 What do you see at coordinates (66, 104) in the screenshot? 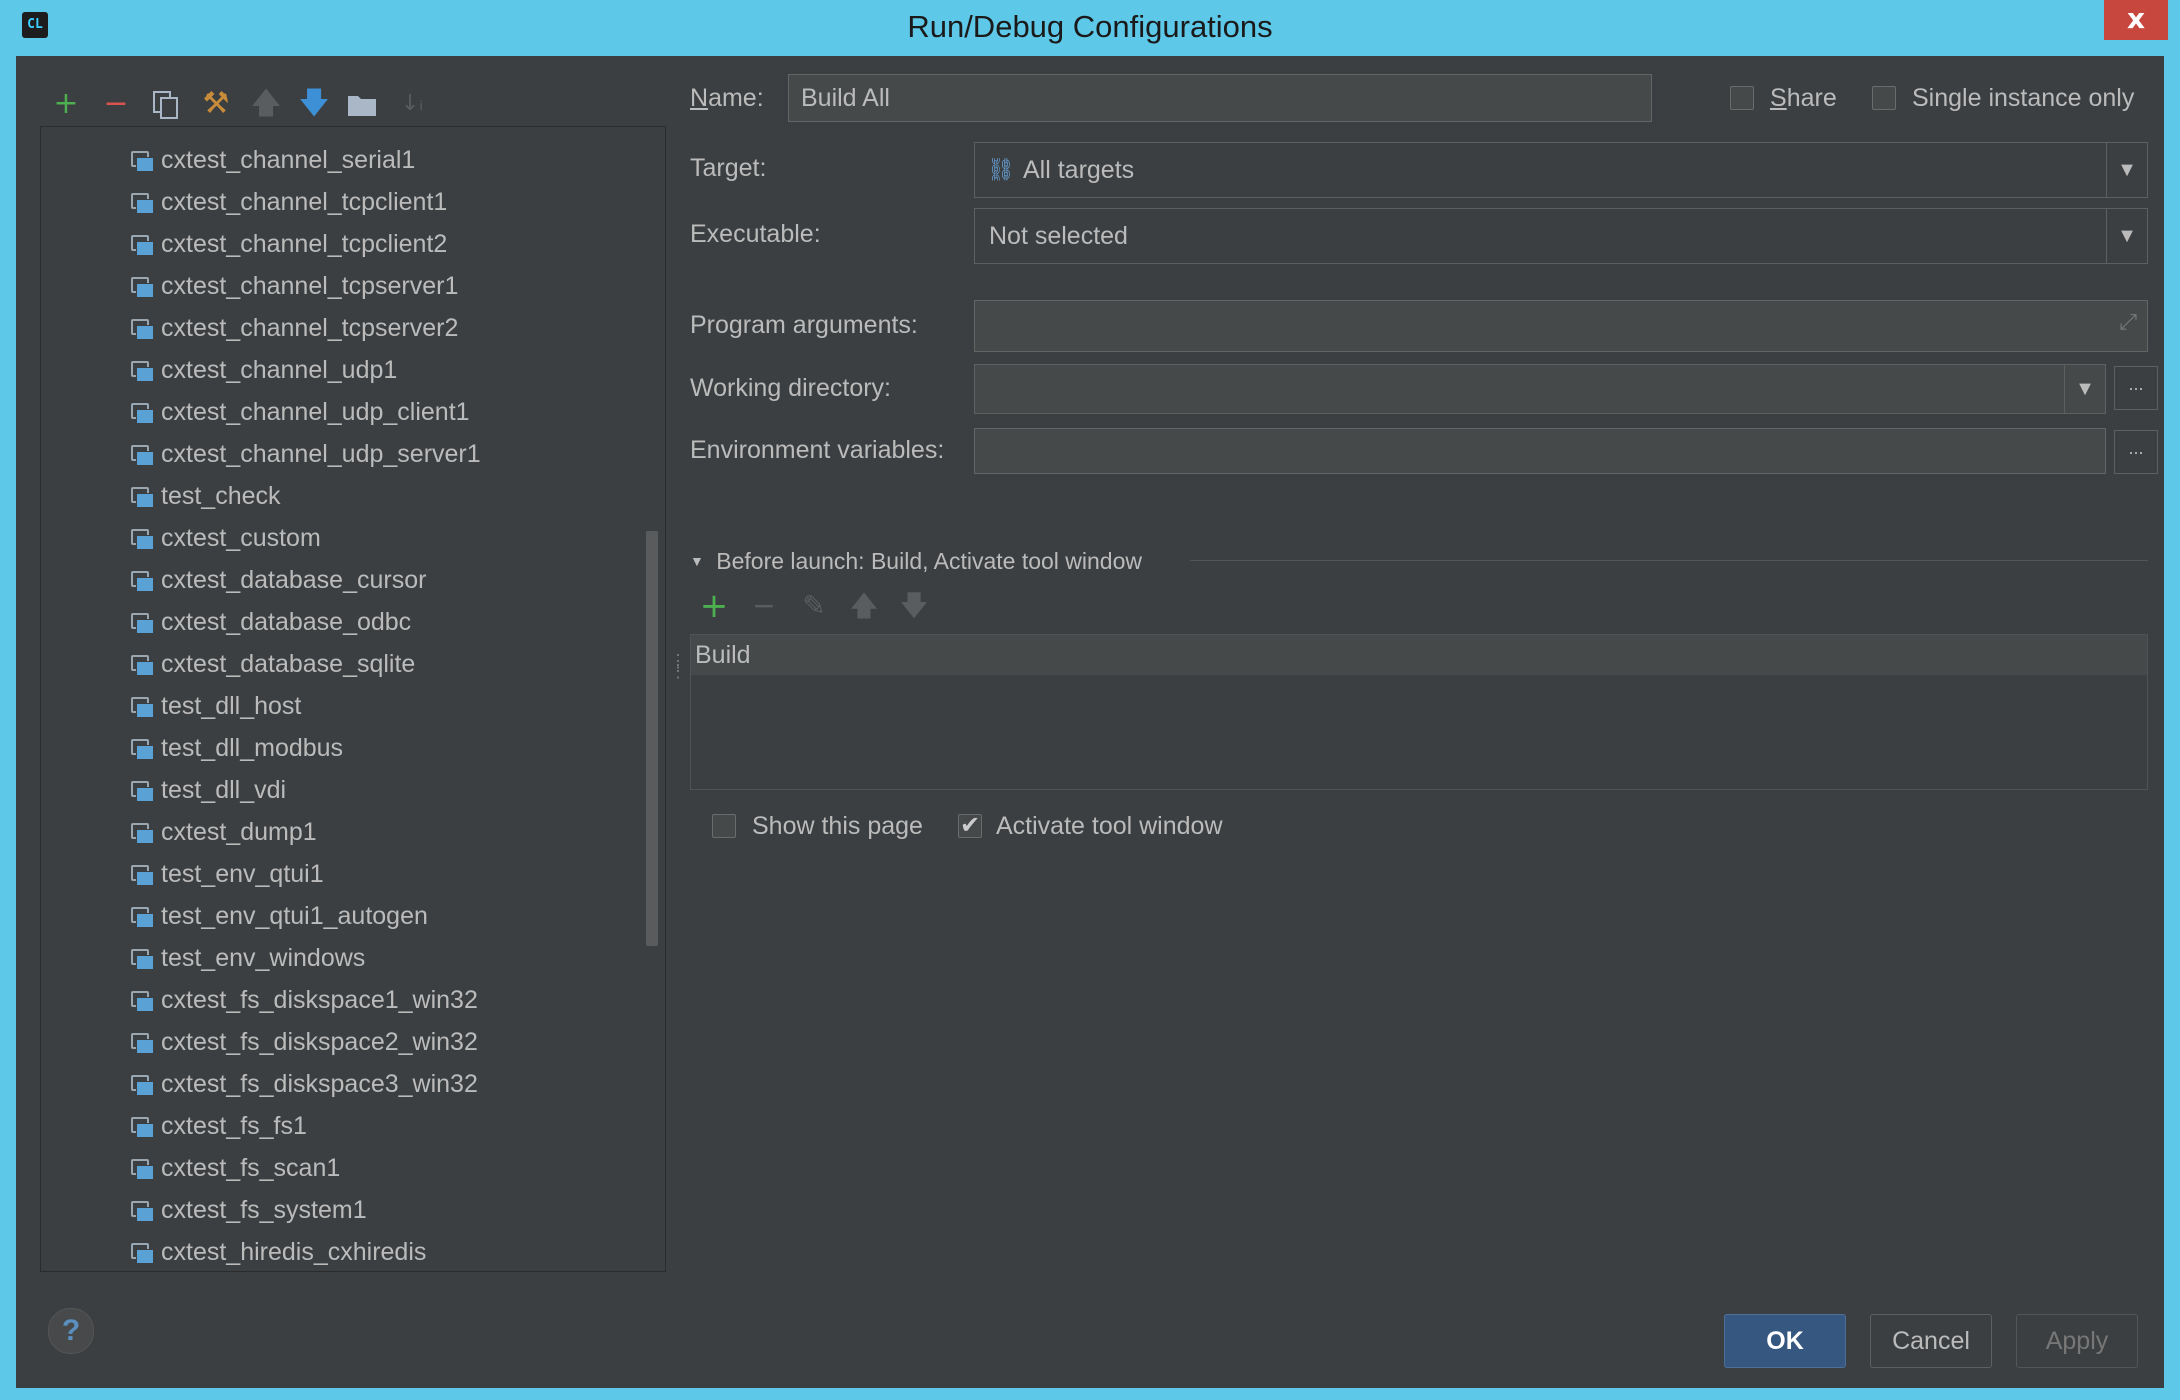
I see `add-icon: +` at bounding box center [66, 104].